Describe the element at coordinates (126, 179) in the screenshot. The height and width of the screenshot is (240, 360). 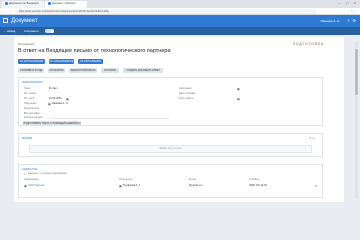
I see `column-header: Получатель` at that location.